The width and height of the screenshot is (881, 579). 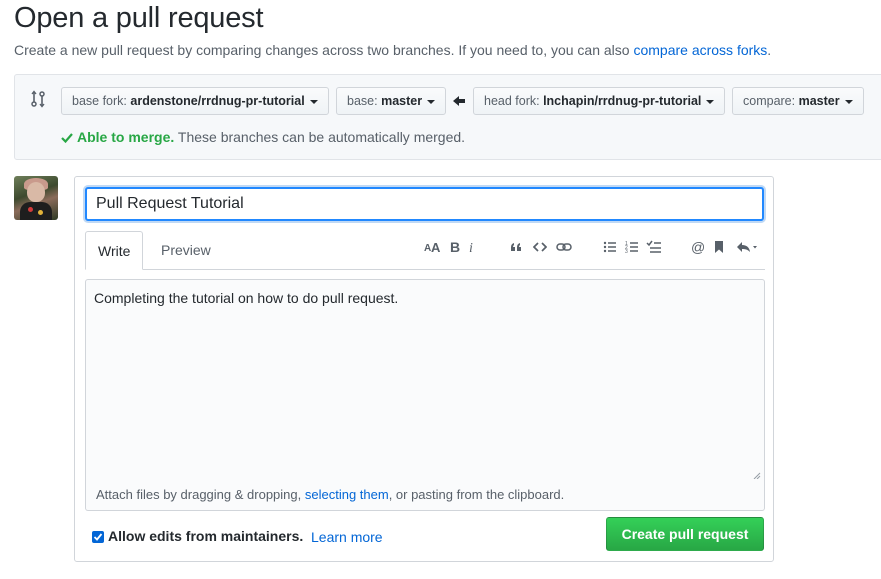 What do you see at coordinates (362, 101) in the screenshot?
I see `base-label: base:` at bounding box center [362, 101].